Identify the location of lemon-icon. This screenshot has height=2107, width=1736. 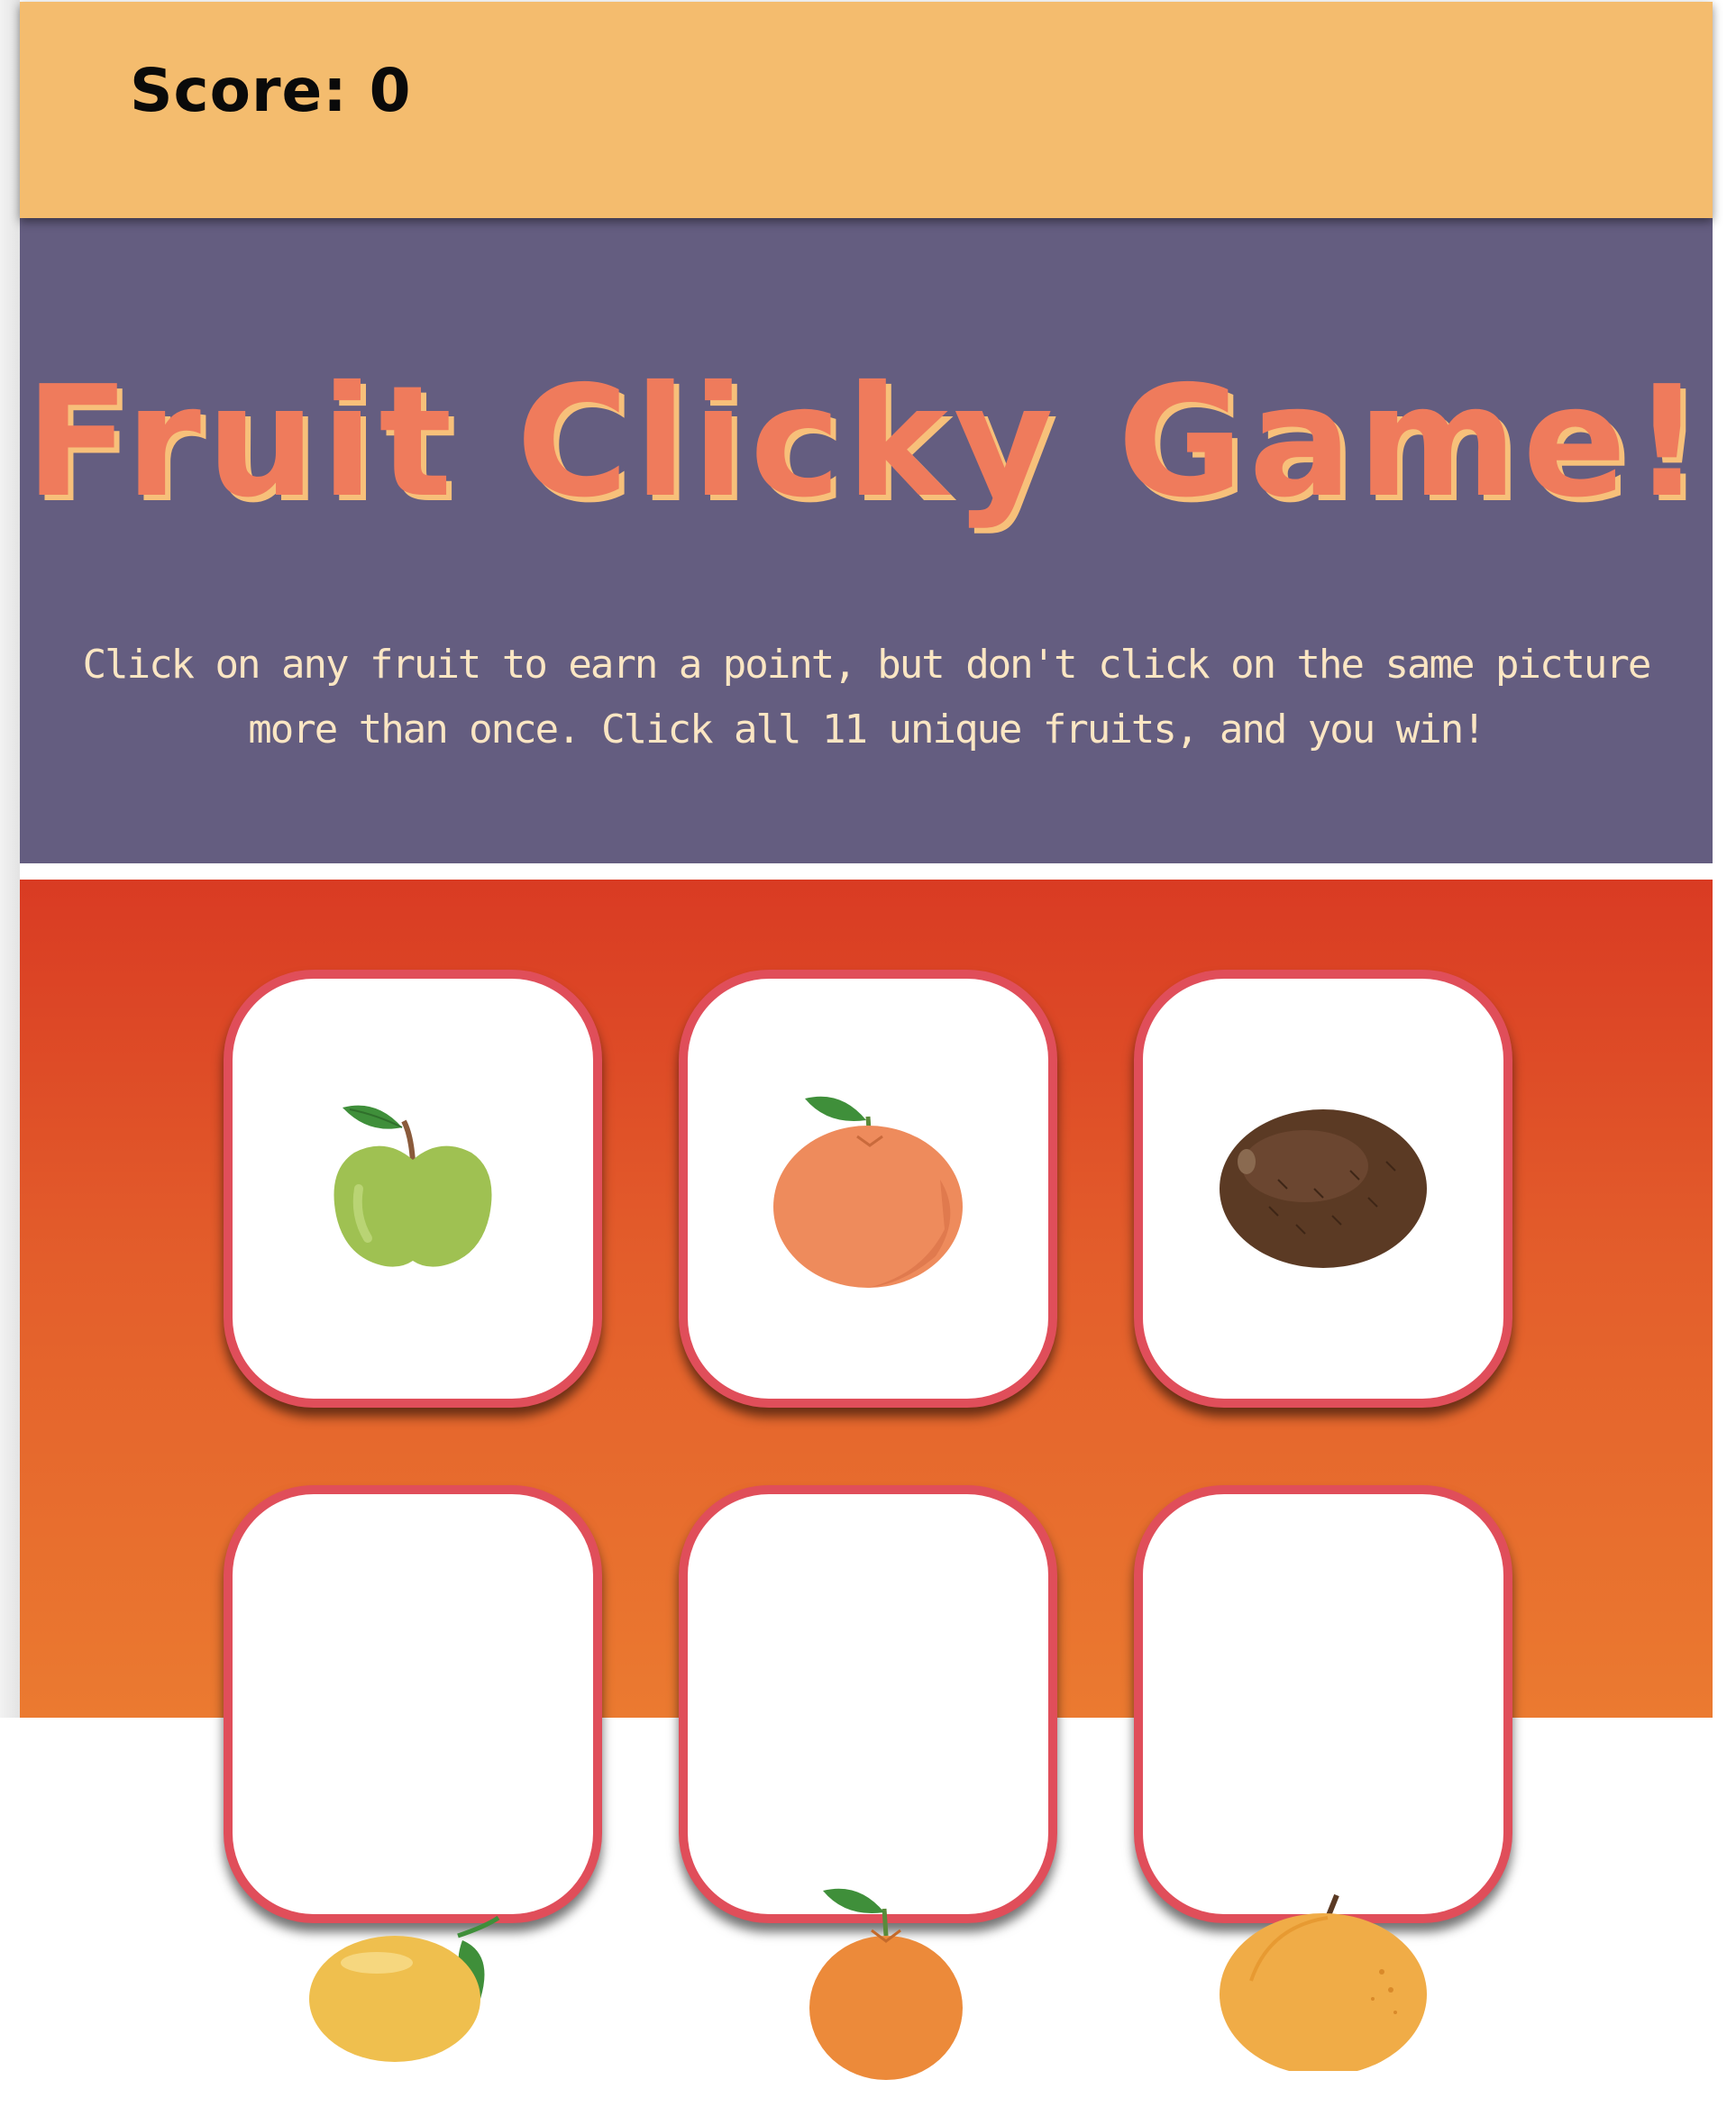
(404, 1988).